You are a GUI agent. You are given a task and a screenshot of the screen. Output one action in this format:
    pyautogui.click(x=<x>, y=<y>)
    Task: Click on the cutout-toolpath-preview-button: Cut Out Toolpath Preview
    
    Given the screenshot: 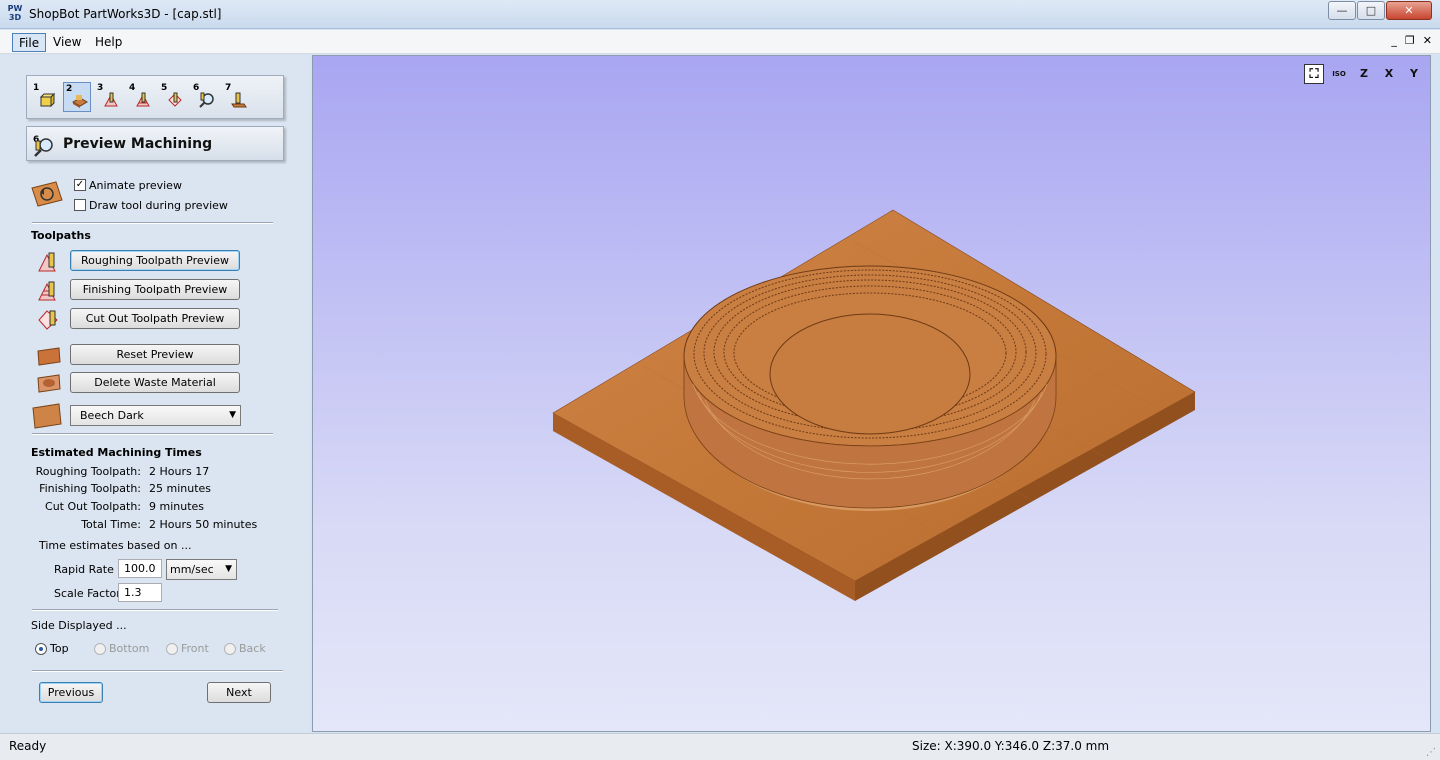 What is the action you would take?
    pyautogui.click(x=155, y=318)
    